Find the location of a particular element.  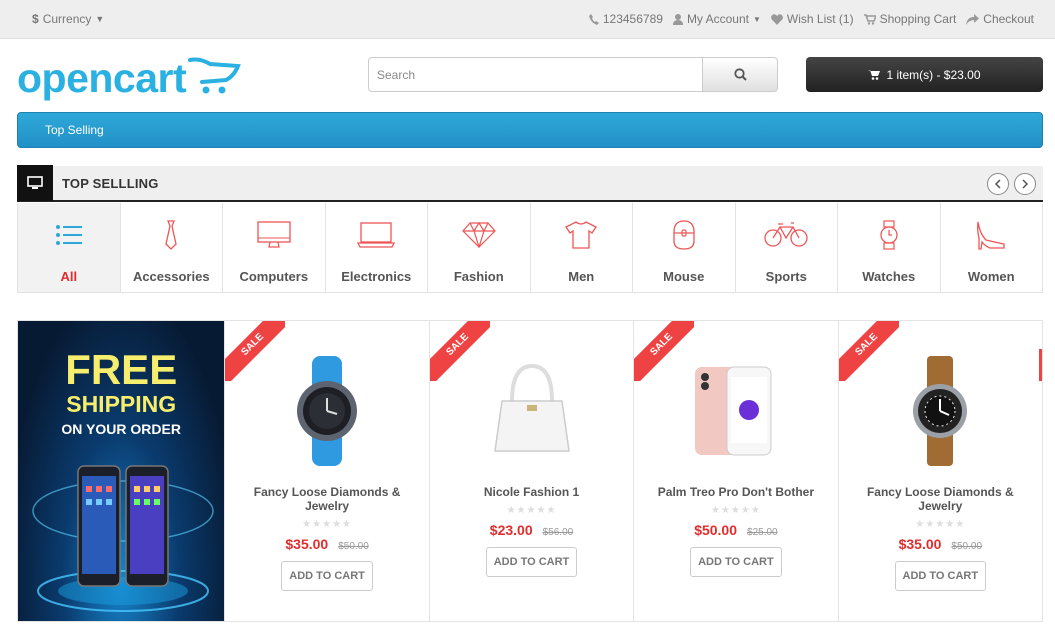

user-icon is located at coordinates (677, 19).